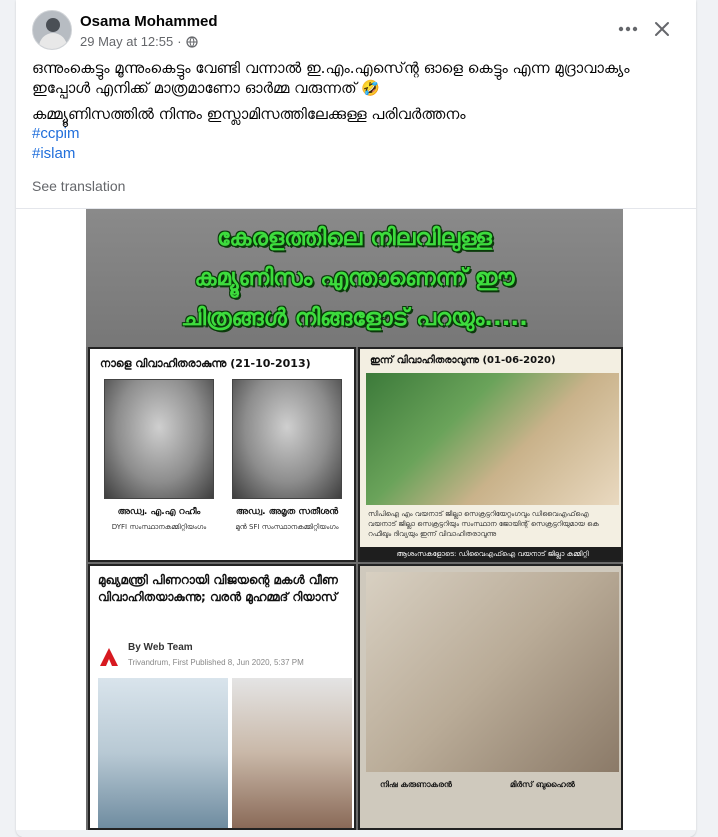 This screenshot has width=718, height=837. Describe the element at coordinates (159, 439) in the screenshot. I see `photo-groom-bw` at that location.